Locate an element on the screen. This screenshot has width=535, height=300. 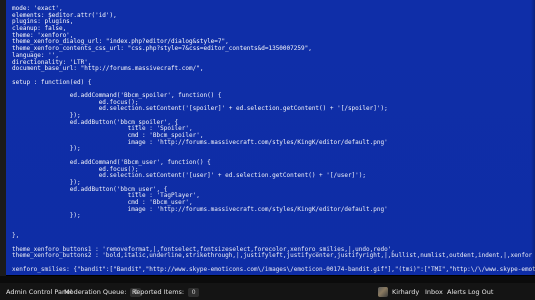
code-line: setup : function(ed) { is located at coordinates (52, 82).